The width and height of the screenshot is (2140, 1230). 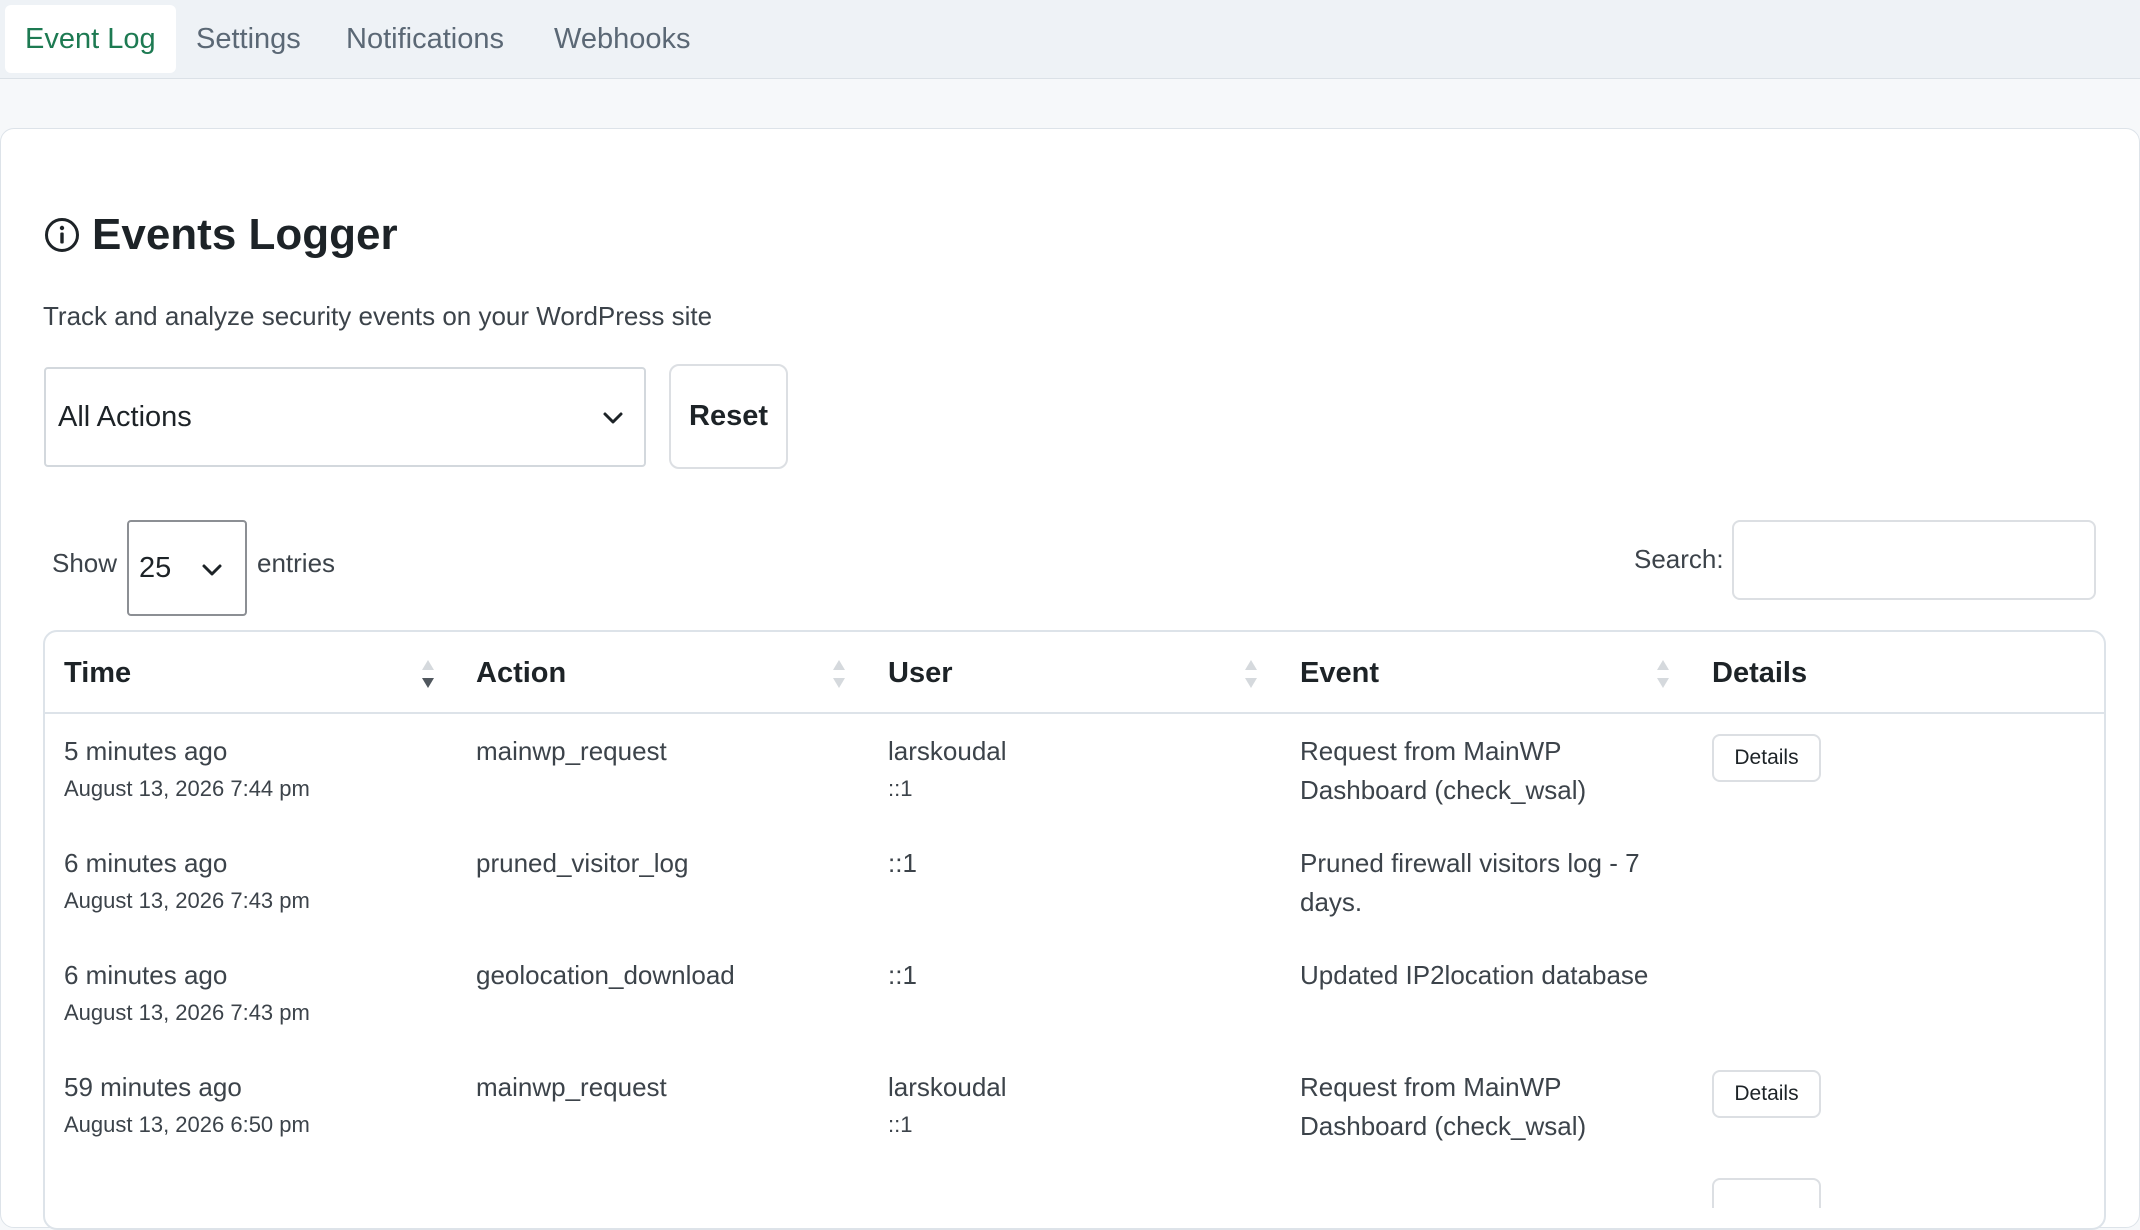 What do you see at coordinates (1760, 673) in the screenshot?
I see `column-header-details: Details` at bounding box center [1760, 673].